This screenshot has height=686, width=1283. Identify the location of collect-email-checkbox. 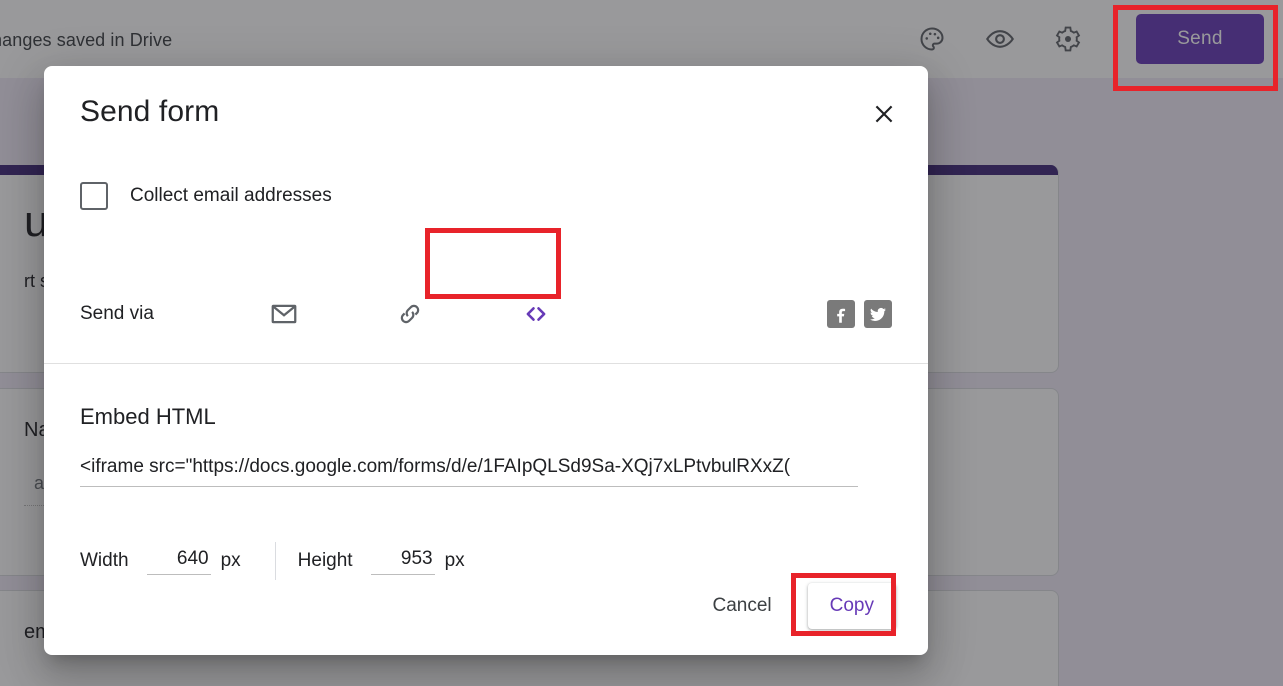
(94, 196).